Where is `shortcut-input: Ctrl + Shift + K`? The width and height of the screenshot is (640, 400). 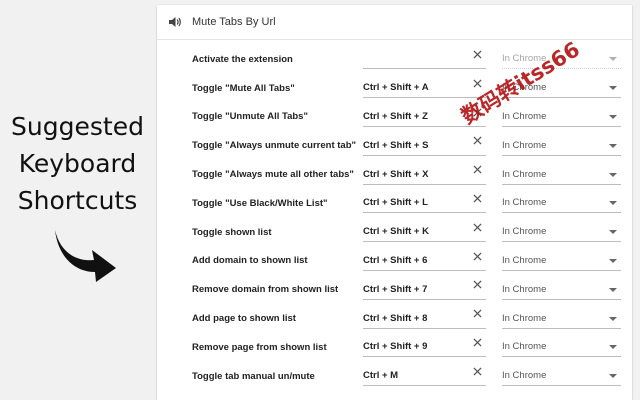 shortcut-input: Ctrl + Shift + K is located at coordinates (424, 232).